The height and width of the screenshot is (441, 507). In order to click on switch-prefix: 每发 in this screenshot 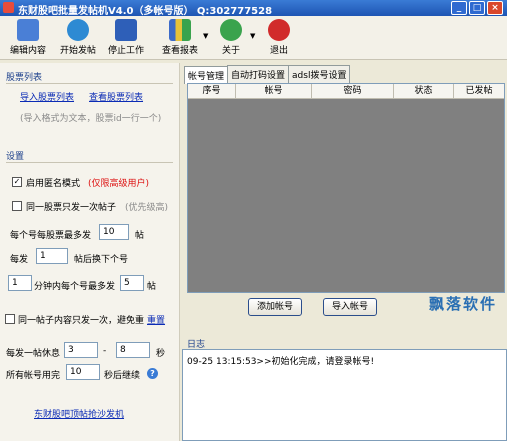, I will do `click(19, 260)`.